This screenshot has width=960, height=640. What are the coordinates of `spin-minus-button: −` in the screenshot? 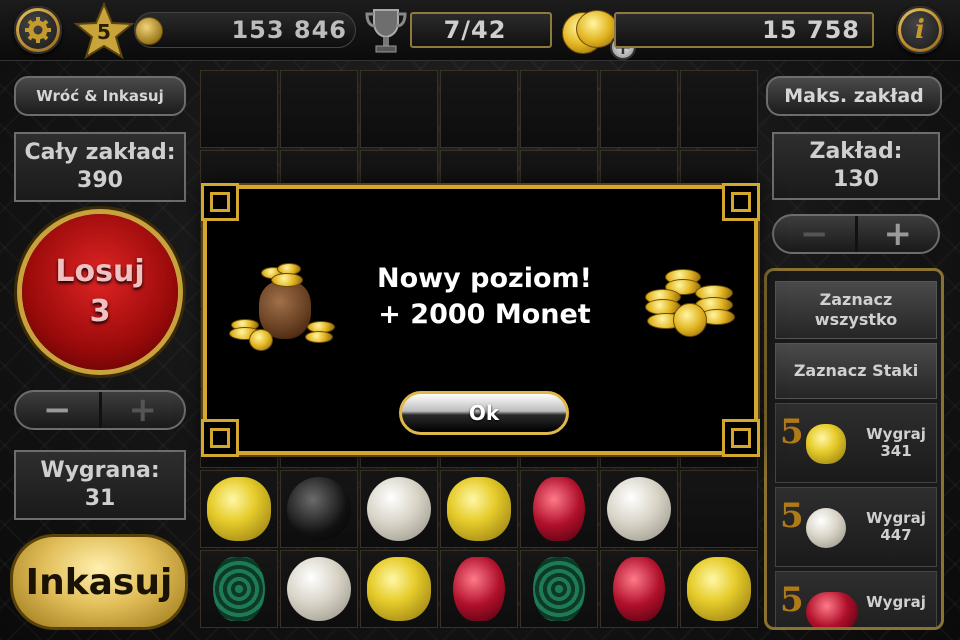 It's located at (57, 410).